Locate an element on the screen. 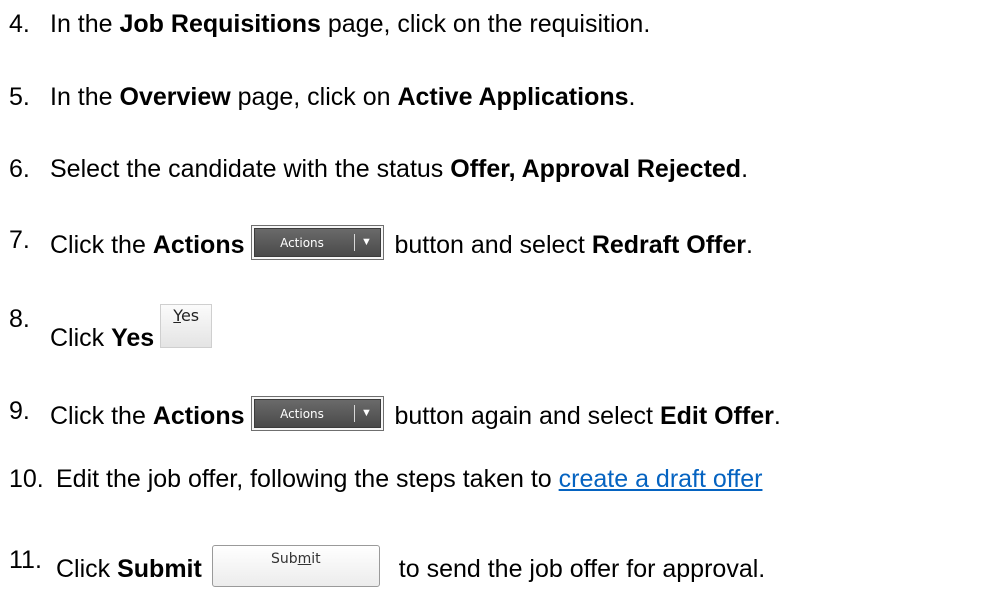  step-number: 9. is located at coordinates (19, 411).